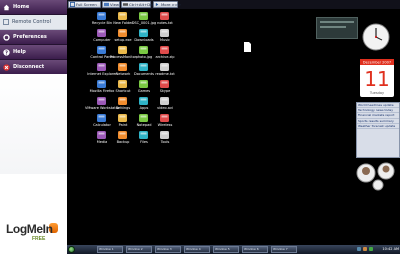 Image resolution: width=400 pixels, height=254 pixels. I want to click on calendar-day: 11, so click(376, 79).